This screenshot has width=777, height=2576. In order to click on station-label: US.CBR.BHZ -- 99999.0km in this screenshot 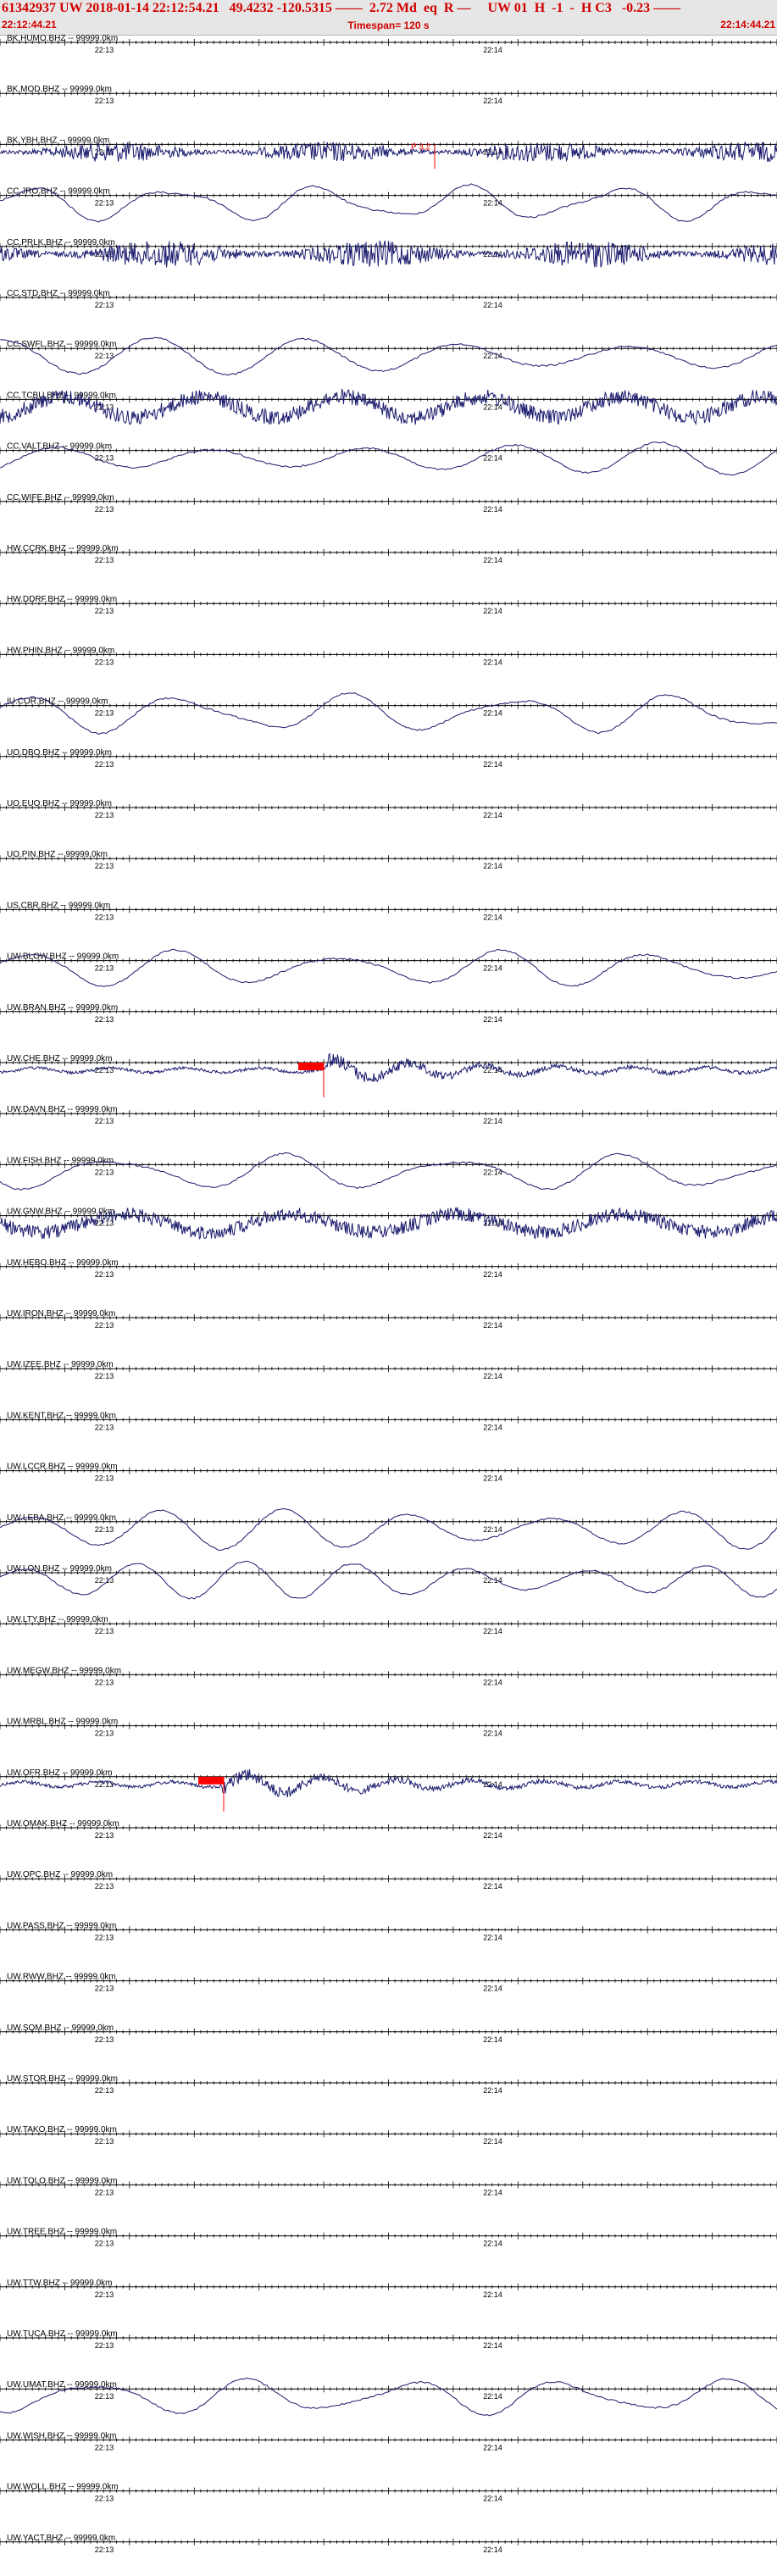, I will do `click(58, 905)`.